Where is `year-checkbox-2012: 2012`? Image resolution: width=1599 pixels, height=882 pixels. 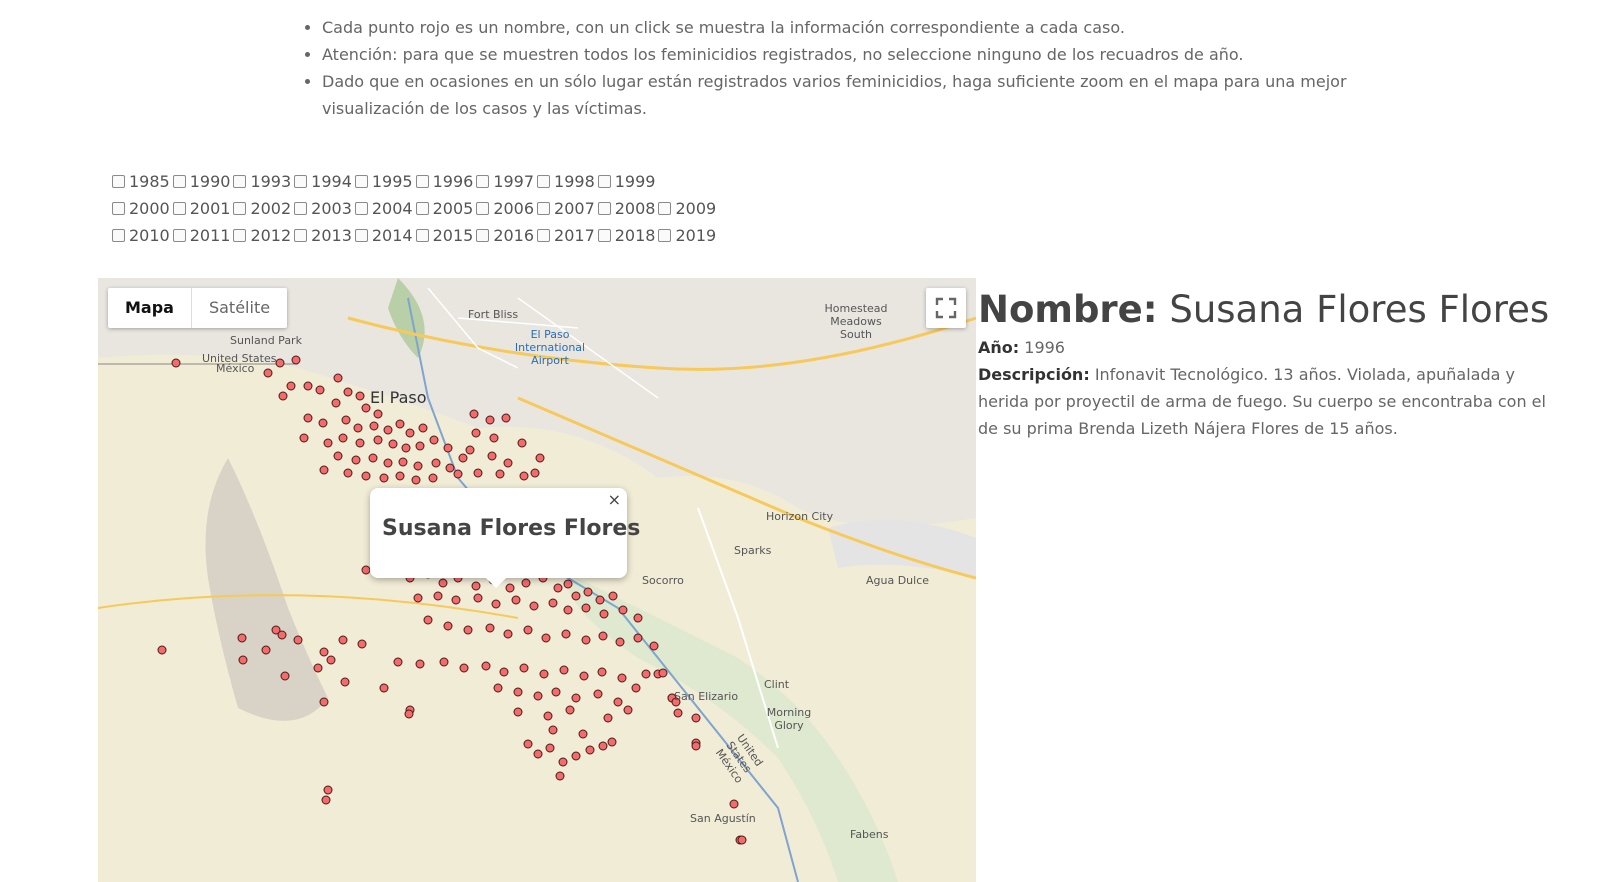 year-checkbox-2012: 2012 is located at coordinates (262, 235).